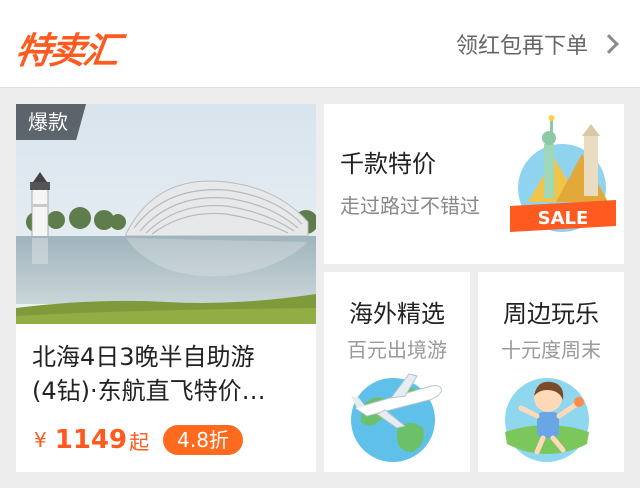 The width and height of the screenshot is (640, 488). I want to click on get-red-packet-link: 领红包再下单, so click(537, 44).